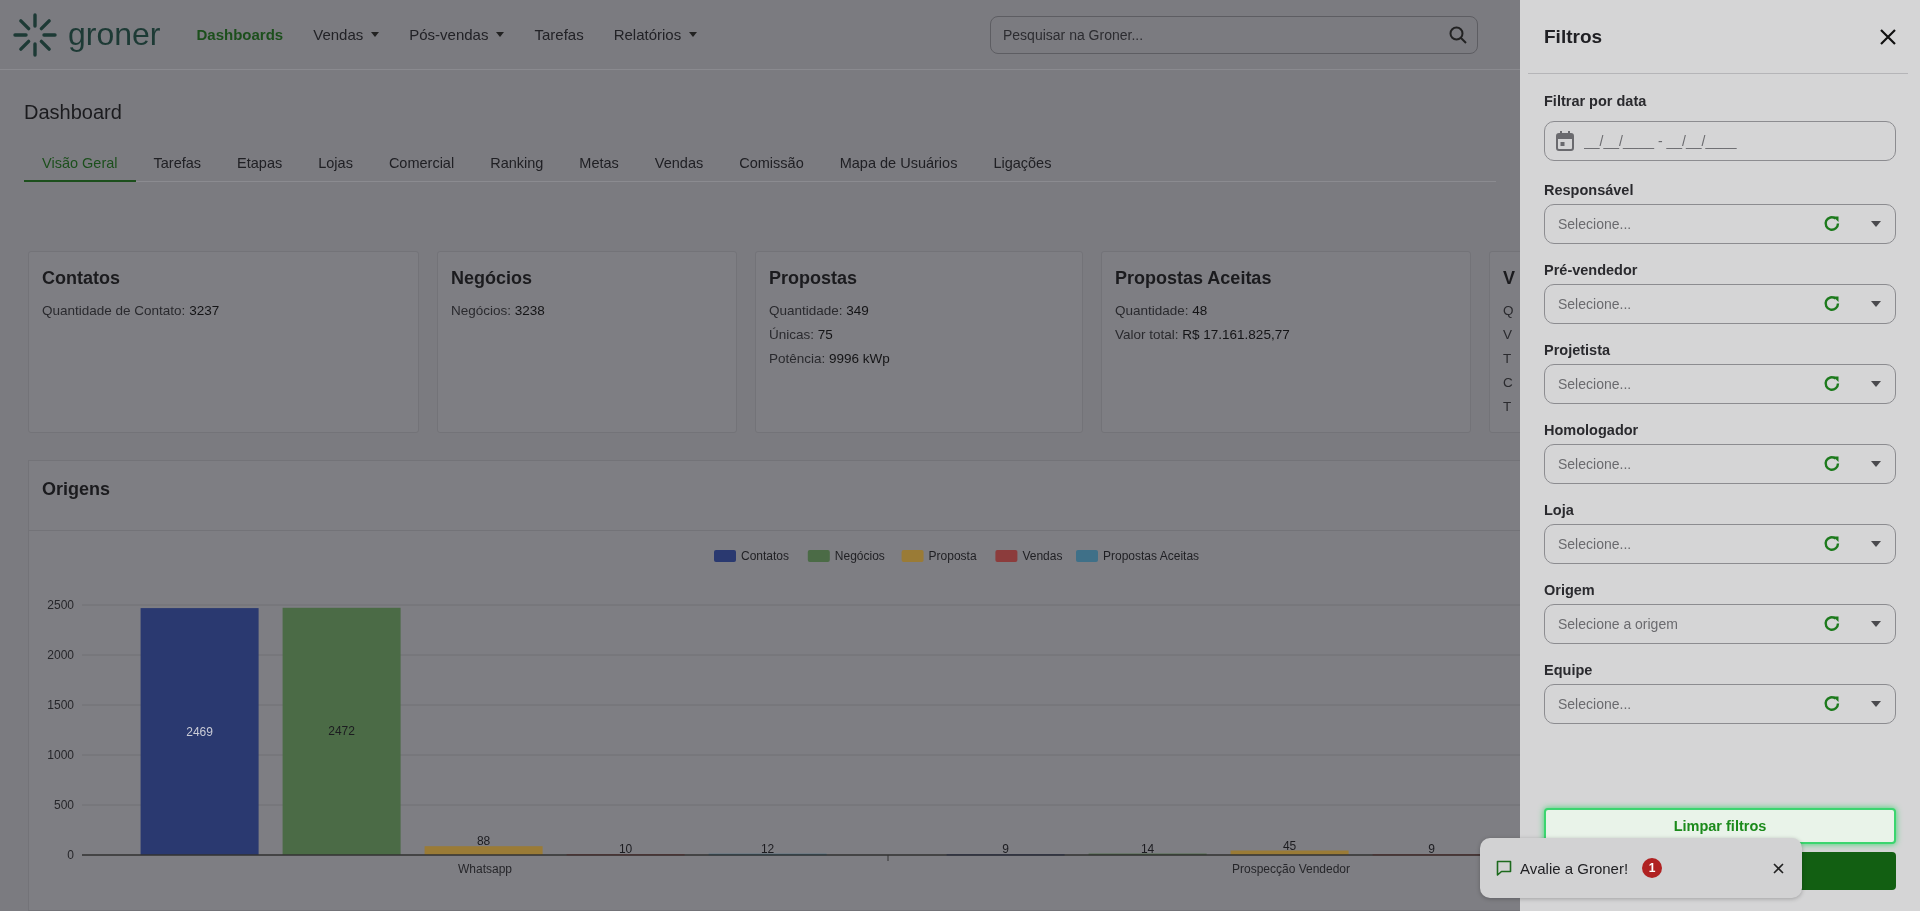  Describe the element at coordinates (70, 855) in the screenshot. I see `axis-label: 0` at that location.